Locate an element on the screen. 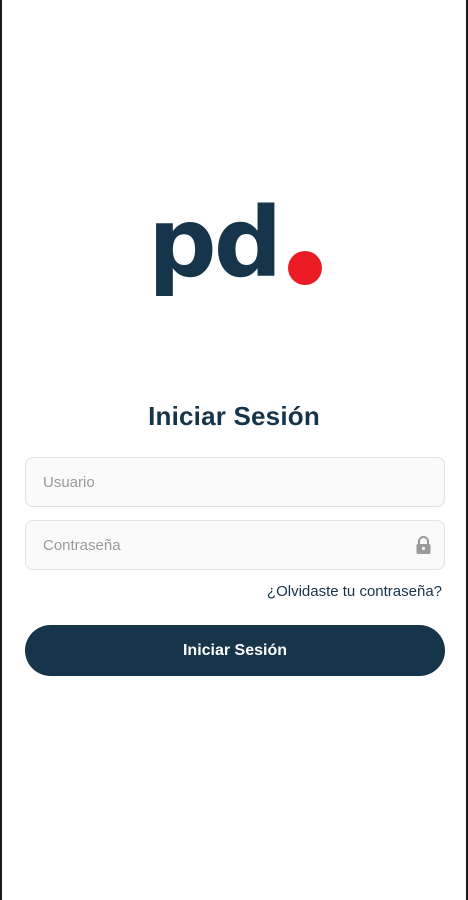 The height and width of the screenshot is (900, 468). logo-text: pd is located at coordinates (215, 243).